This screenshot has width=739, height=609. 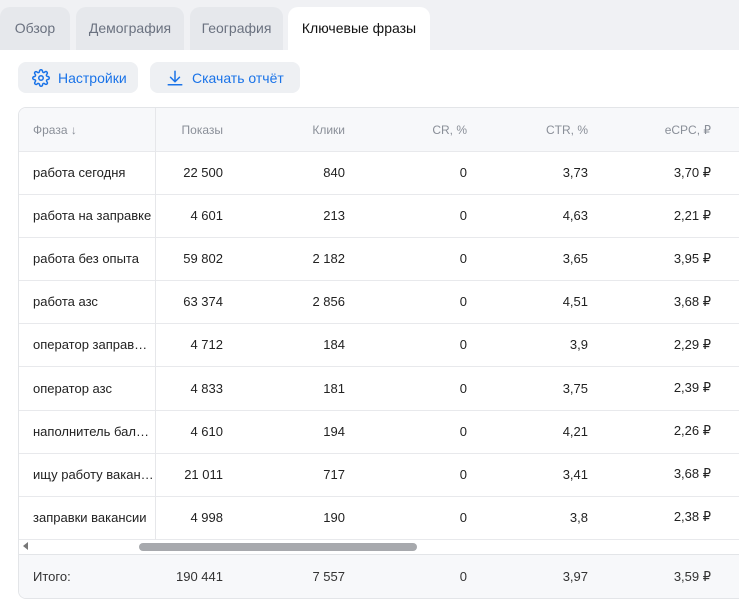 What do you see at coordinates (328, 259) in the screenshot?
I see `cell-clicks: 2 182` at bounding box center [328, 259].